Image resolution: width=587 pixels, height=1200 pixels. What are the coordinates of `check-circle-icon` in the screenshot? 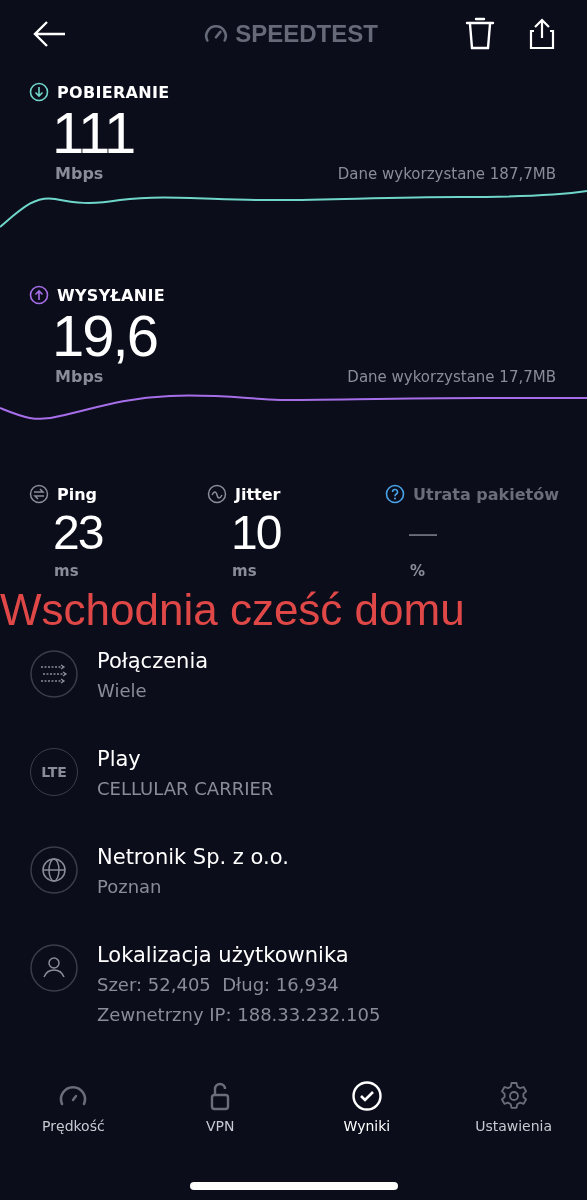 It's located at (366, 1096).